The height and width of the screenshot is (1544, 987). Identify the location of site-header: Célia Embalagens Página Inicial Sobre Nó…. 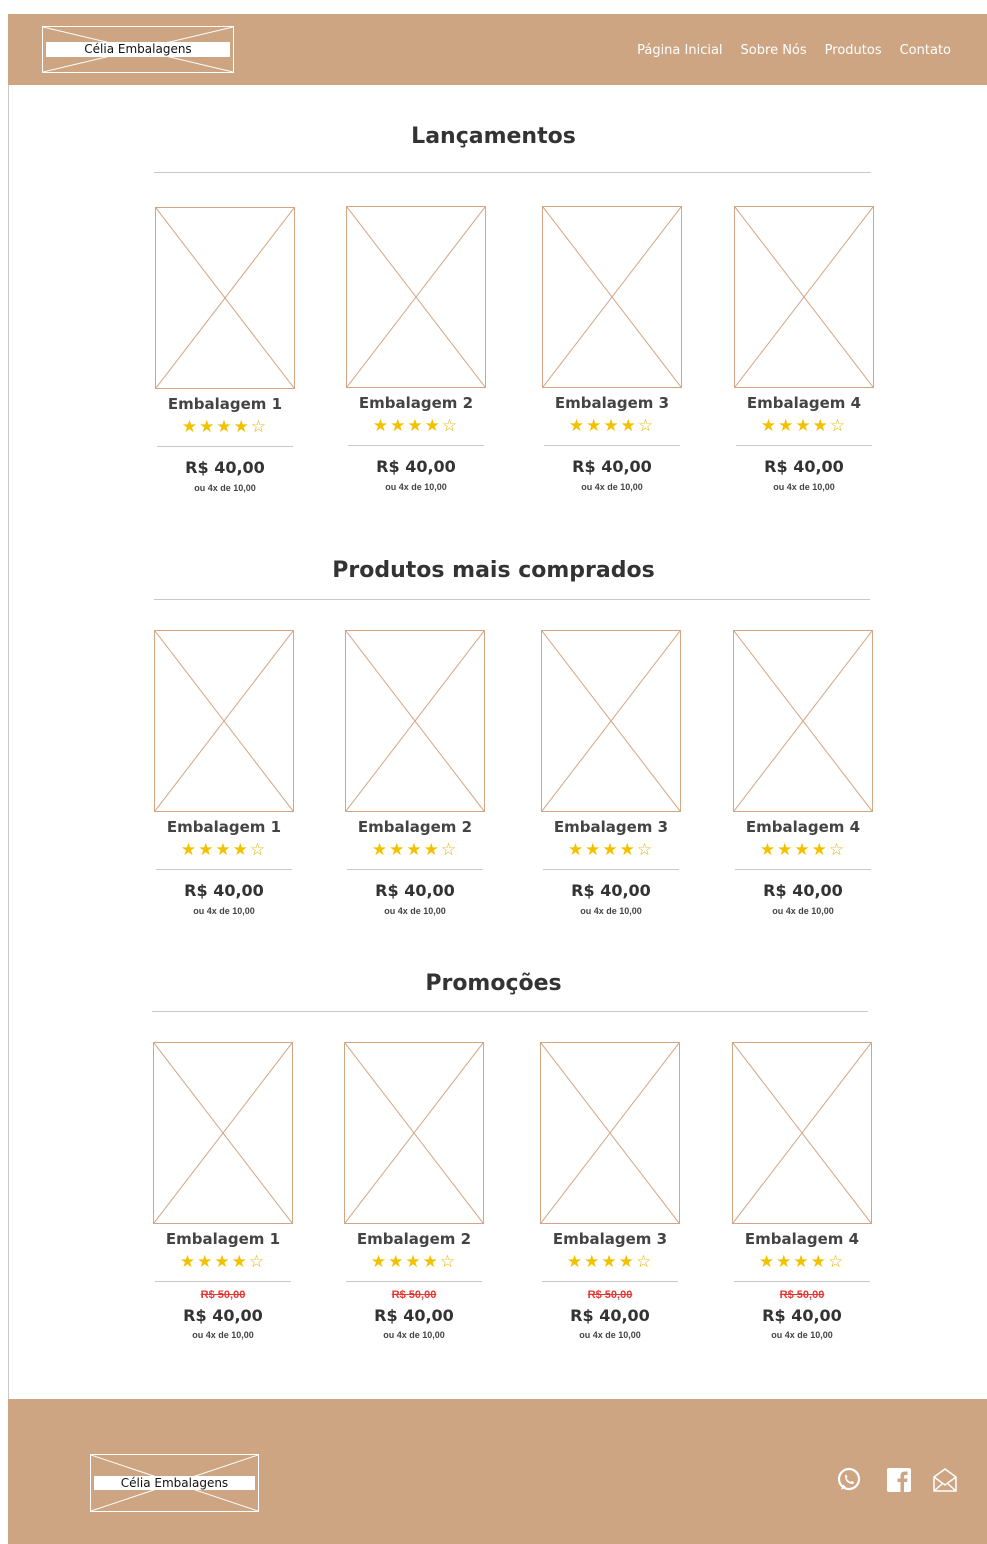
(497, 49).